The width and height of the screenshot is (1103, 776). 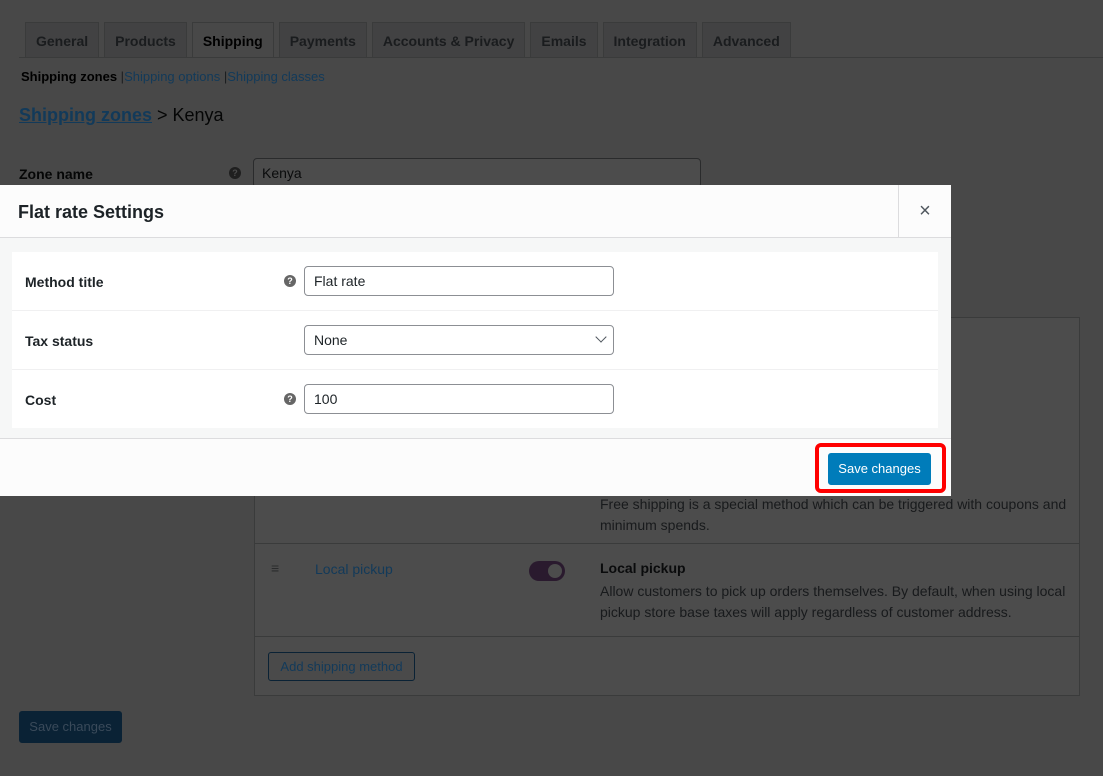 I want to click on method-title-label: Method title, so click(x=64, y=282).